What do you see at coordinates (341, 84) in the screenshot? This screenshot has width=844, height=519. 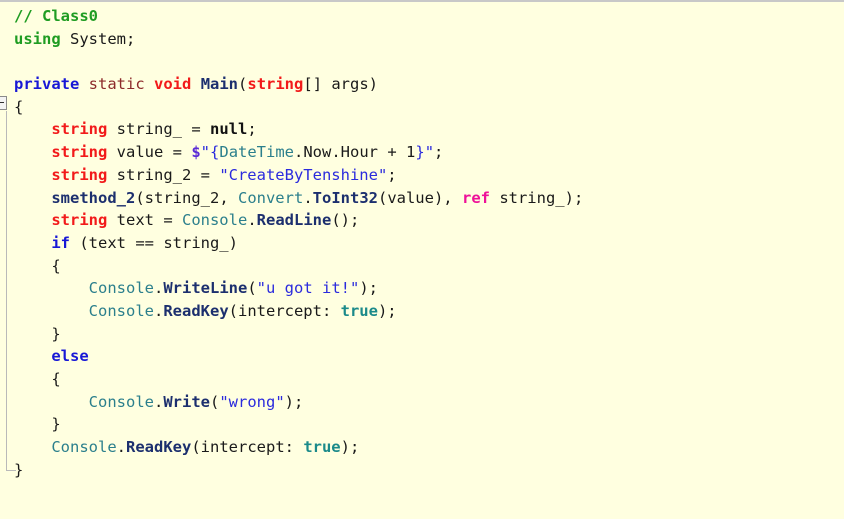 I see `code-token: [] args)` at bounding box center [341, 84].